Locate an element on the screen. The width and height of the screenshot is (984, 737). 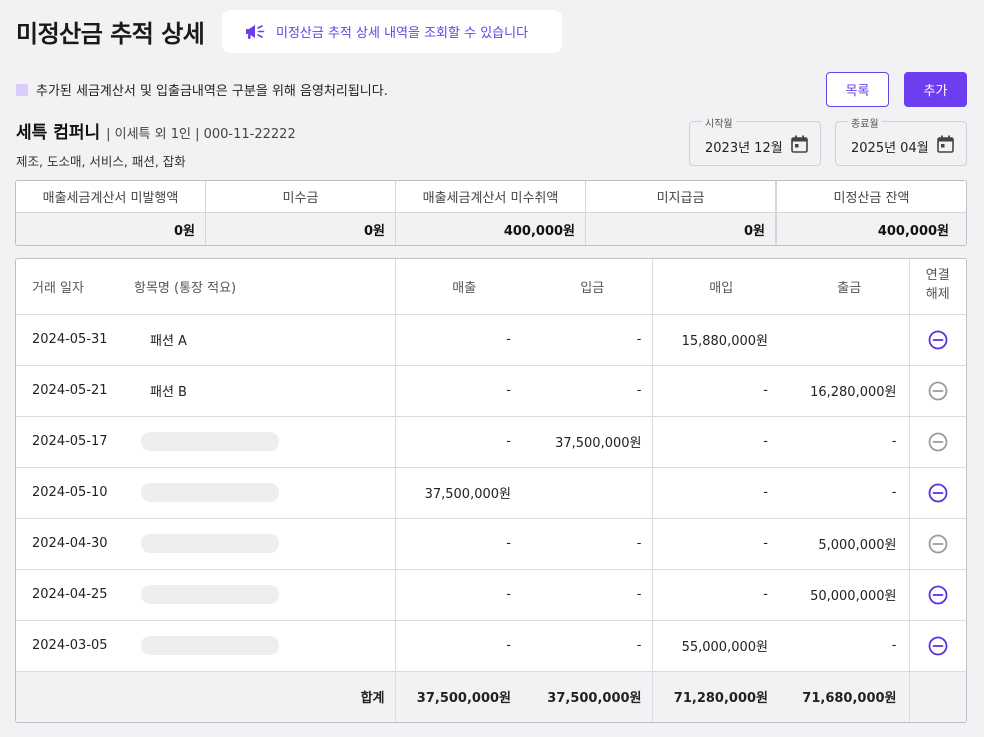
table-row: 2024-03-05- -55,000,000원 - is located at coordinates (491, 646).